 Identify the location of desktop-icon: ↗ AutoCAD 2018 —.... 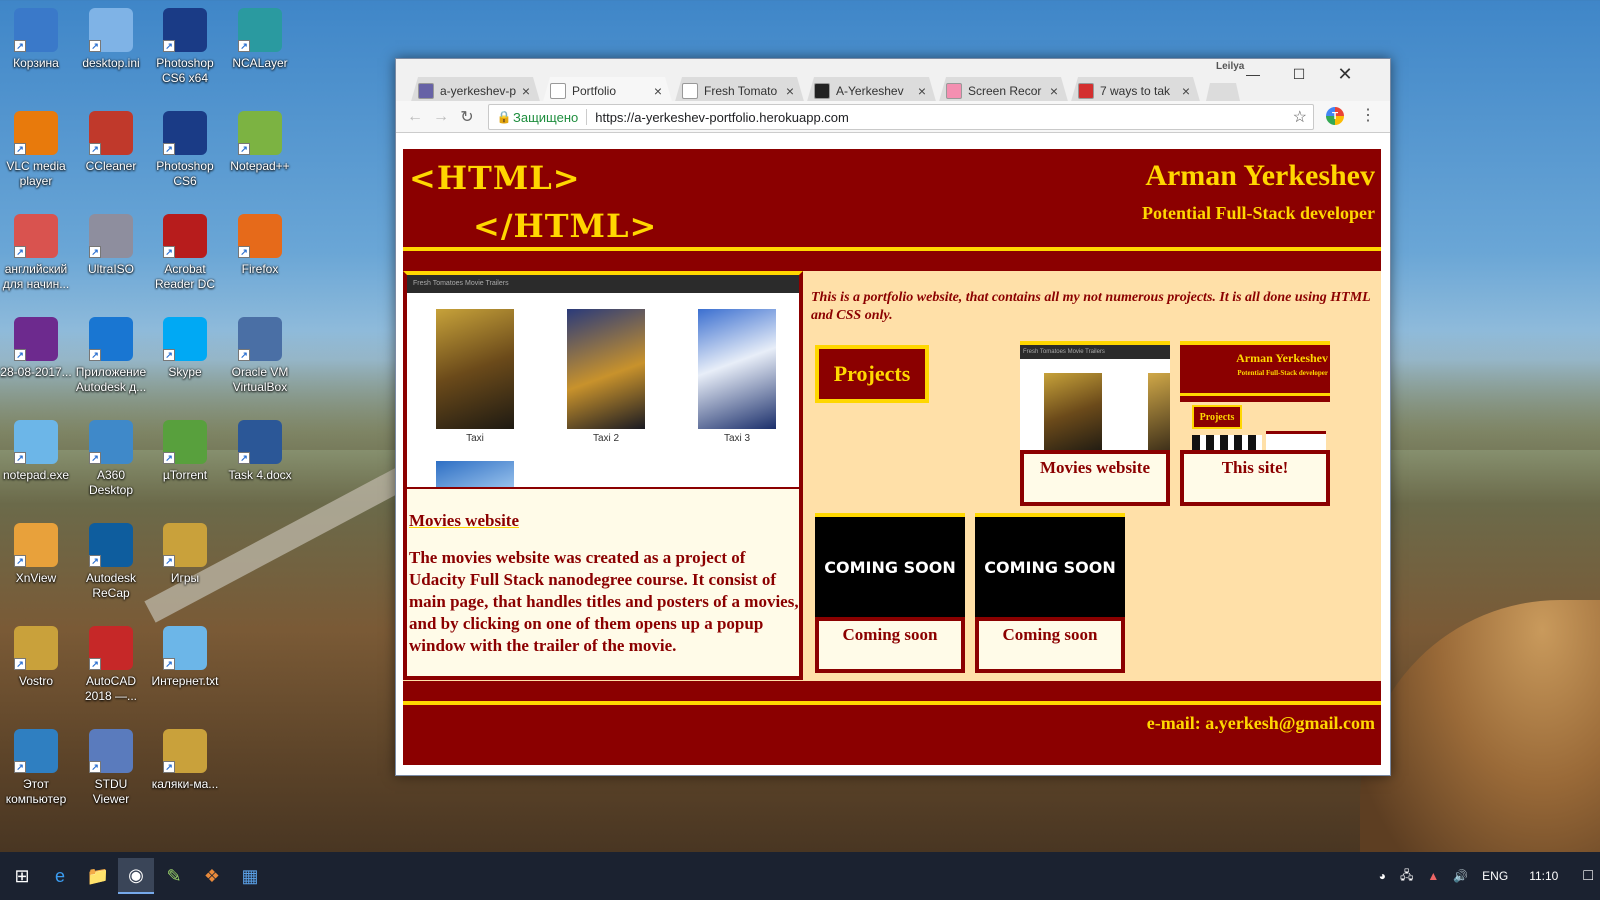
(111, 665).